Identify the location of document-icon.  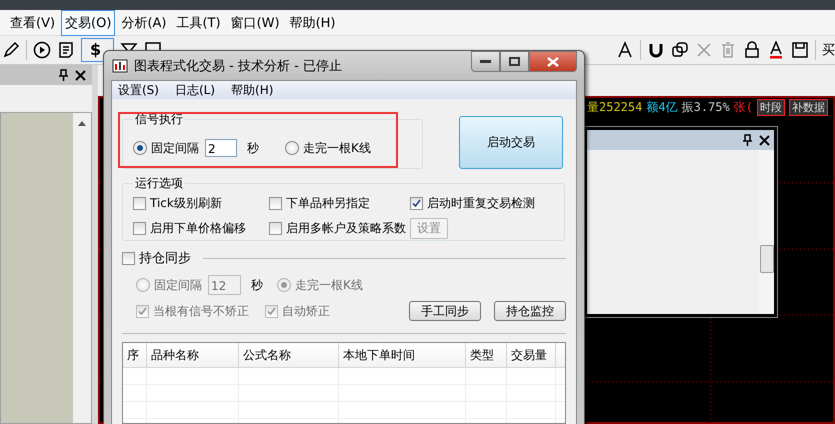
(66, 50).